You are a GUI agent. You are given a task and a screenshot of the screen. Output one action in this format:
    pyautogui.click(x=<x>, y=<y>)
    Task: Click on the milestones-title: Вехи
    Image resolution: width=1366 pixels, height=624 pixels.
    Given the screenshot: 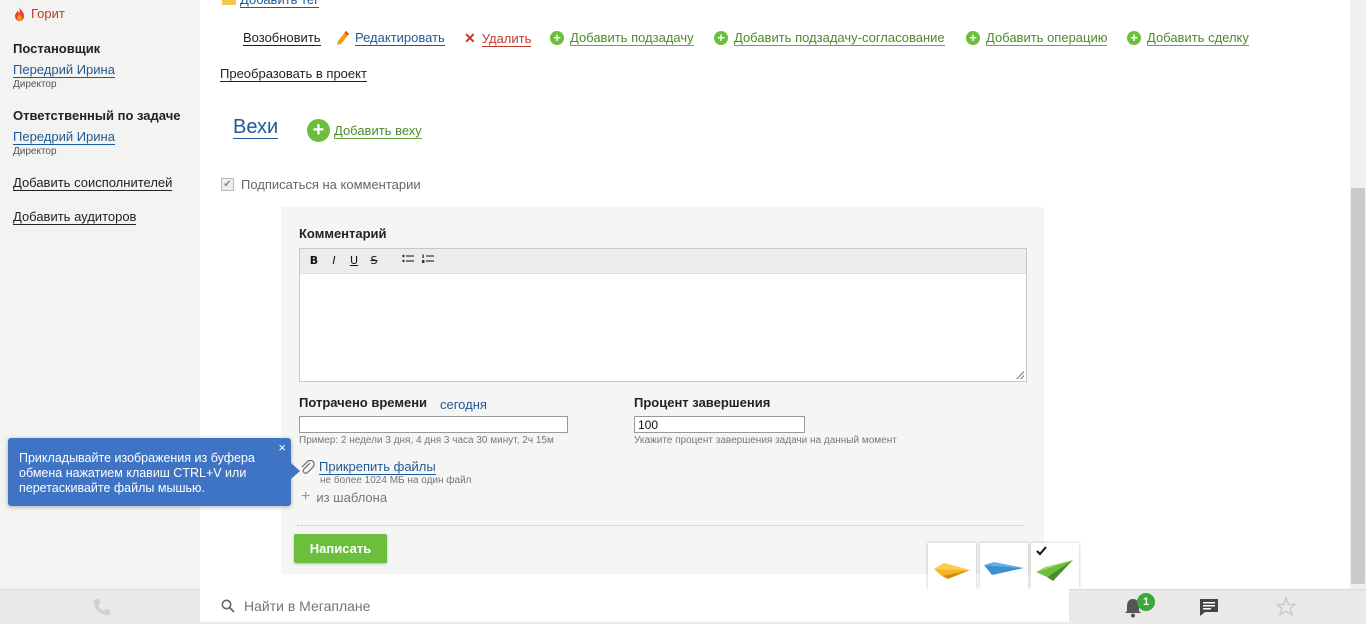 What is the action you would take?
    pyautogui.click(x=256, y=127)
    